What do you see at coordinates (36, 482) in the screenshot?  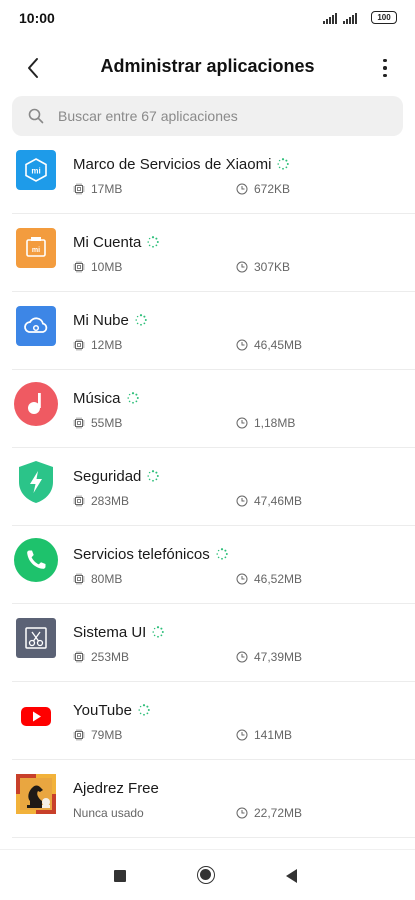 I see `security-shield-icon` at bounding box center [36, 482].